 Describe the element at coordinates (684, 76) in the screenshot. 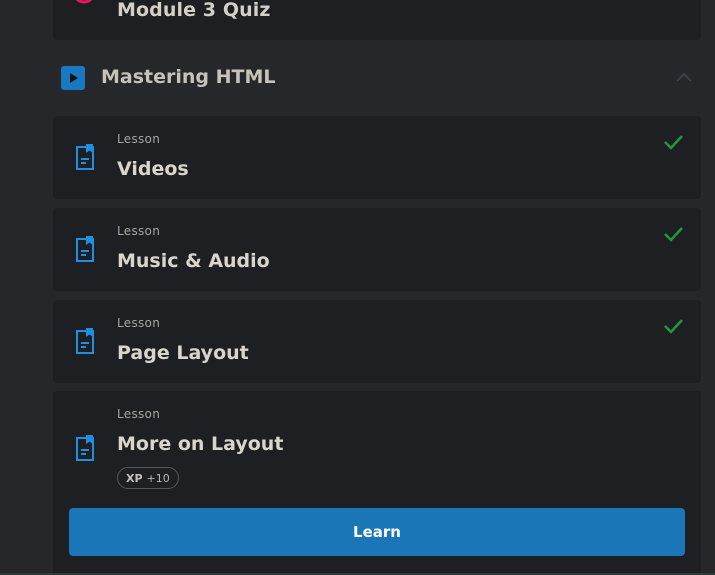

I see `chevron-up-icon` at that location.